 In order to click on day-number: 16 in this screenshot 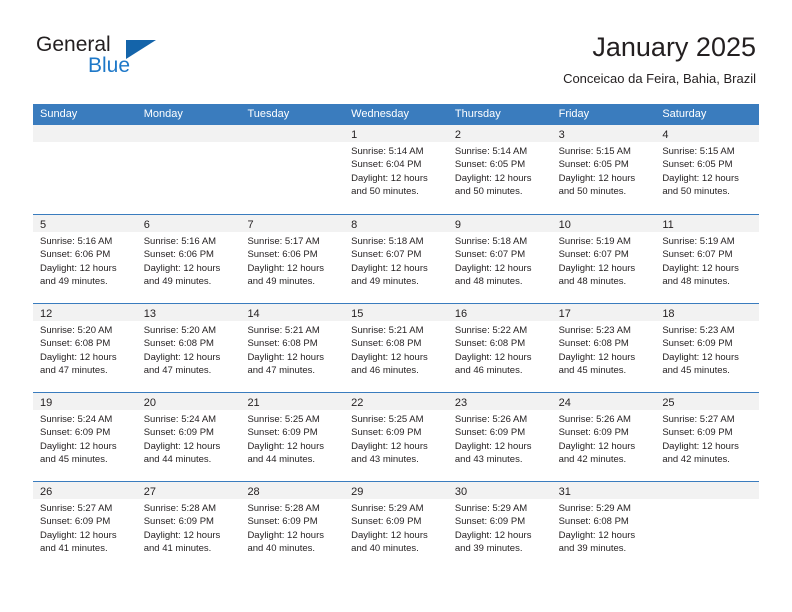, I will do `click(461, 314)`.